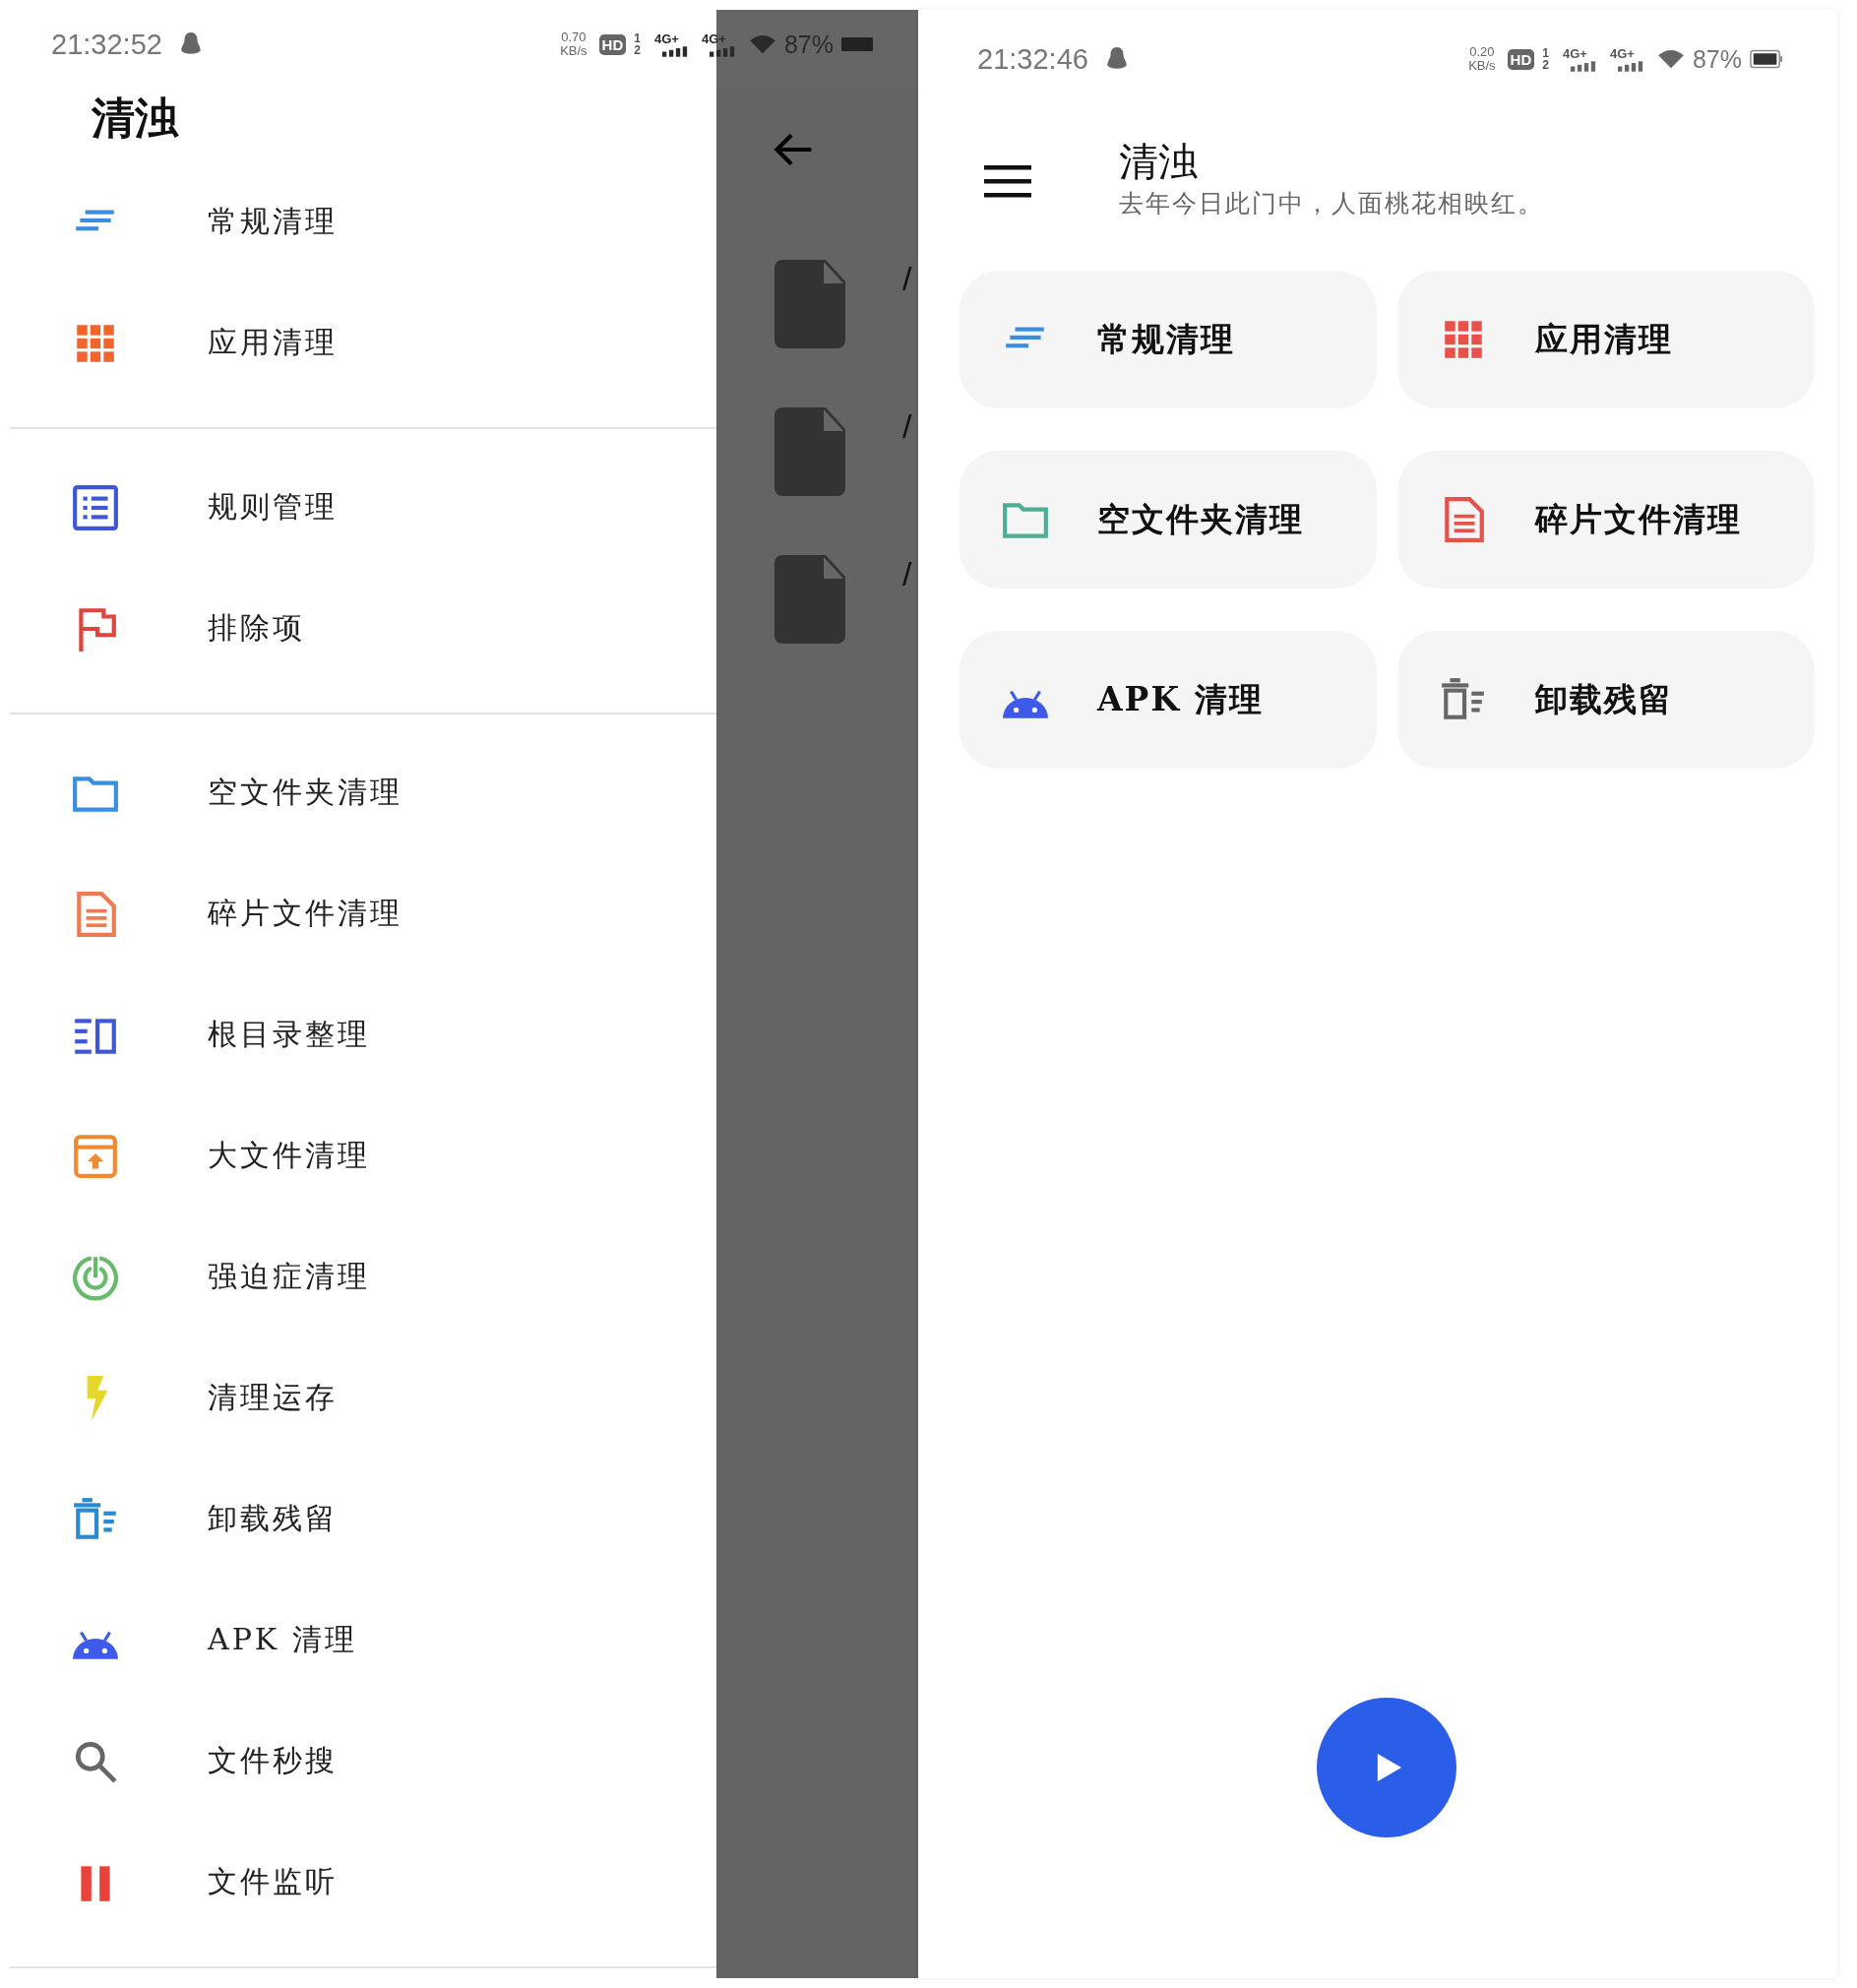 The height and width of the screenshot is (1988, 1857). Describe the element at coordinates (1482, 52) in the screenshot. I see `network-speed: 0.20` at that location.